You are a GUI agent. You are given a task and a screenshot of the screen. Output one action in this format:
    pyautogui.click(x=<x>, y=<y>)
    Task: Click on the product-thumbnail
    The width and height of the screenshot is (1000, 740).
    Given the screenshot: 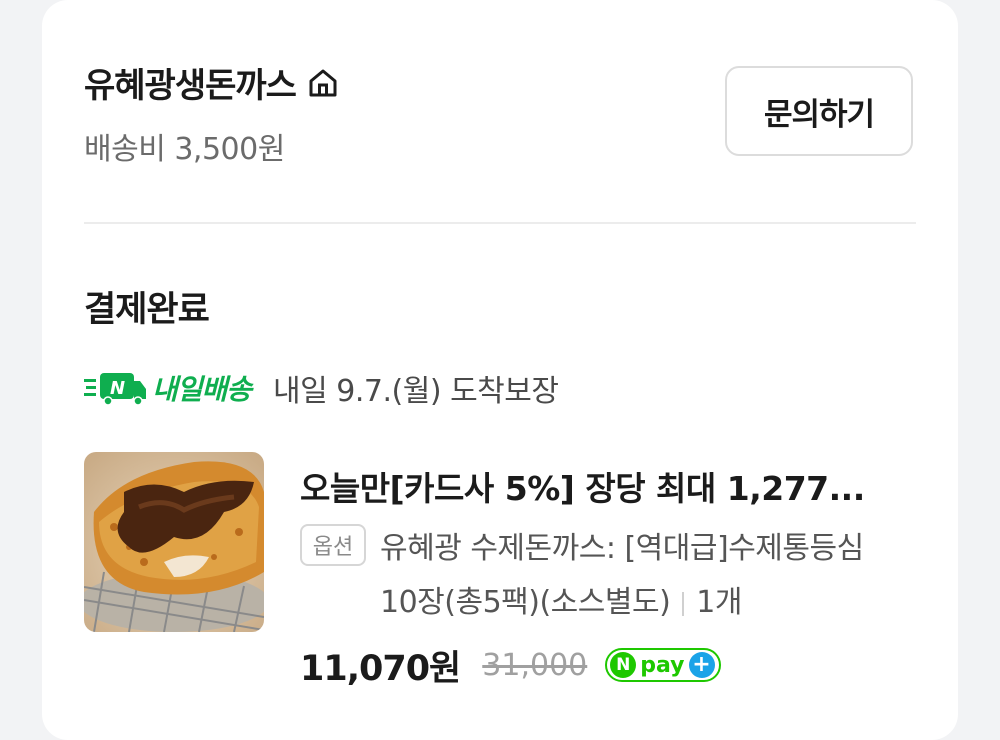 What is the action you would take?
    pyautogui.click(x=174, y=542)
    